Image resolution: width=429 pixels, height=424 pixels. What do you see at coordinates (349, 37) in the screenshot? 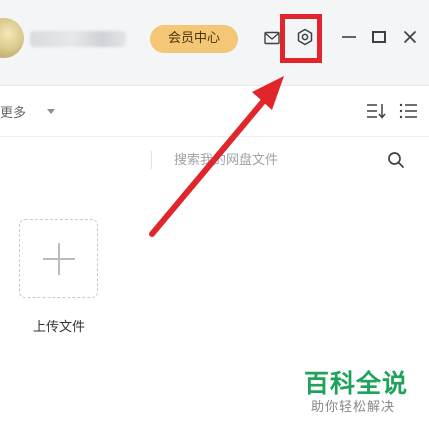
I see `minimize-icon` at bounding box center [349, 37].